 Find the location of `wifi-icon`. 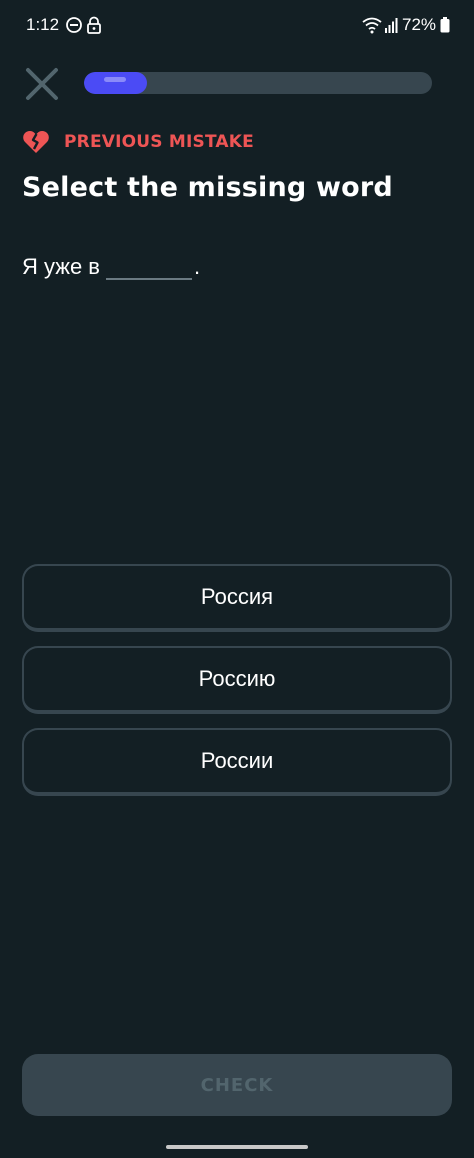

wifi-icon is located at coordinates (372, 25).